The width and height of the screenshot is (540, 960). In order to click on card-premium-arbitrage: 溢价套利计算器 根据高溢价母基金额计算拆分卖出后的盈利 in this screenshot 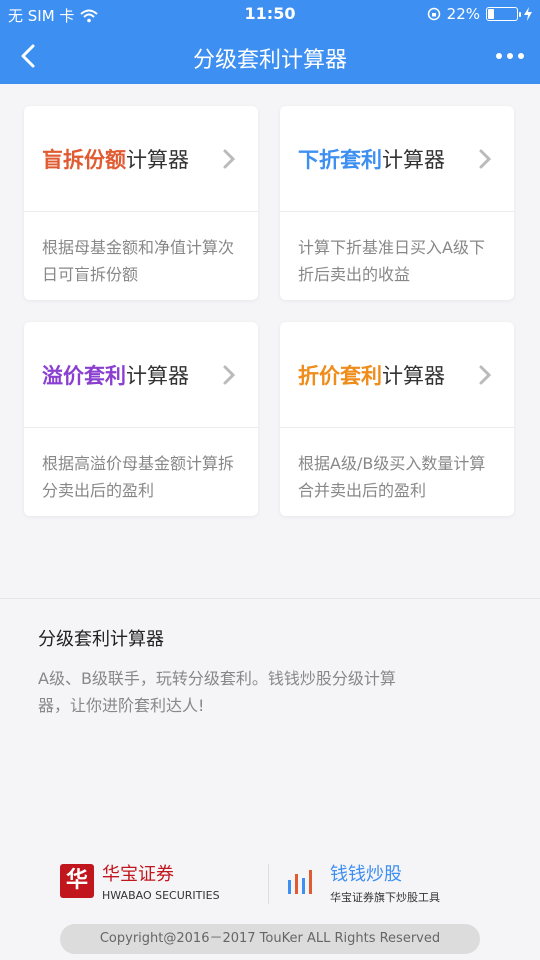, I will do `click(141, 419)`.